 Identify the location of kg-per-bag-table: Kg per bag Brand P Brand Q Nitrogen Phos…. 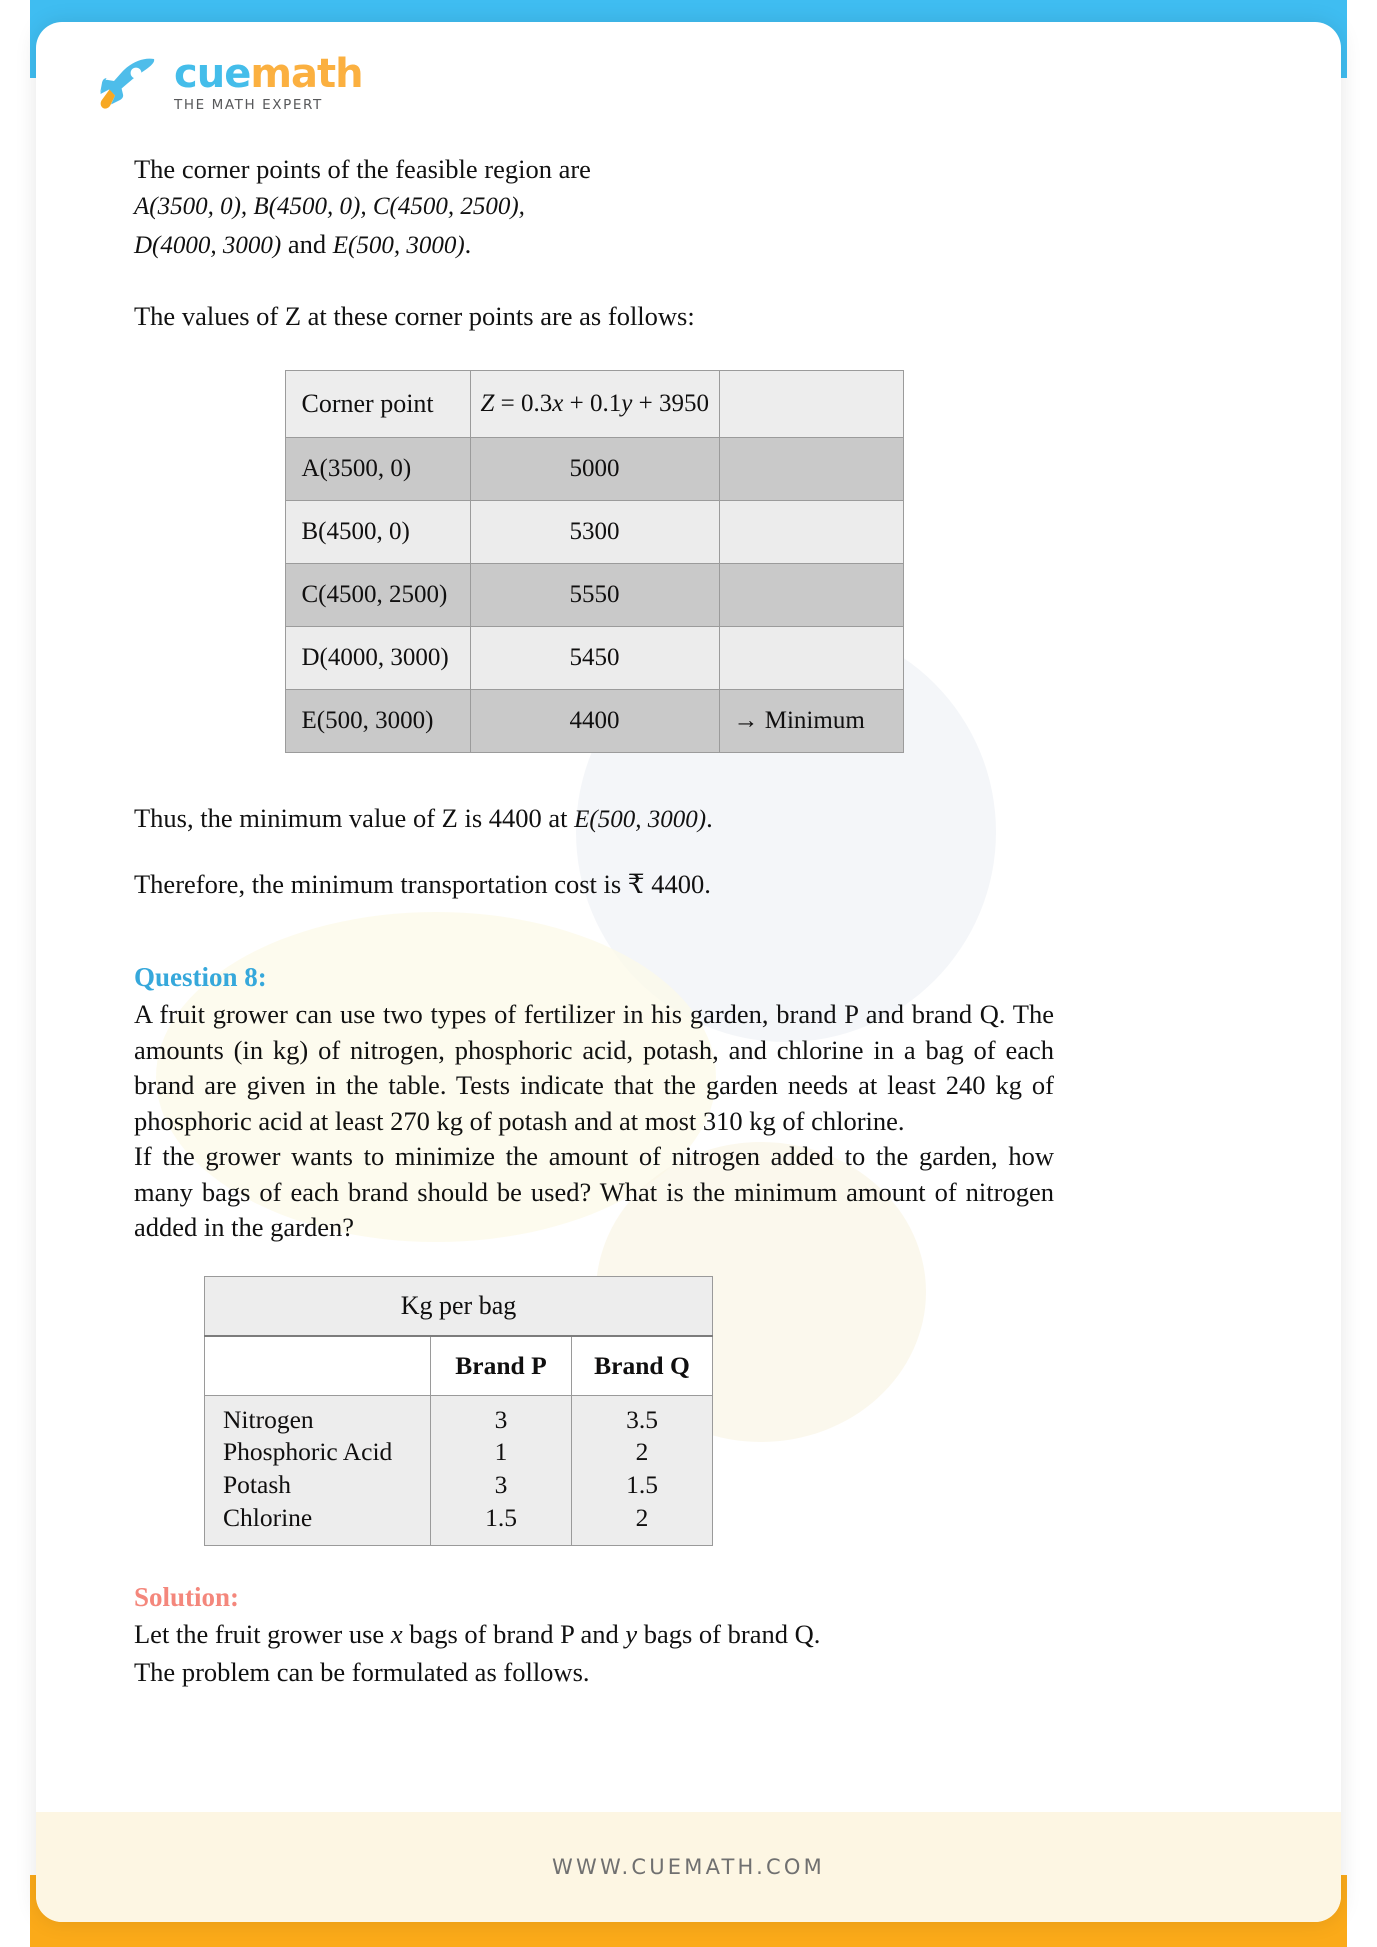
(458, 1411).